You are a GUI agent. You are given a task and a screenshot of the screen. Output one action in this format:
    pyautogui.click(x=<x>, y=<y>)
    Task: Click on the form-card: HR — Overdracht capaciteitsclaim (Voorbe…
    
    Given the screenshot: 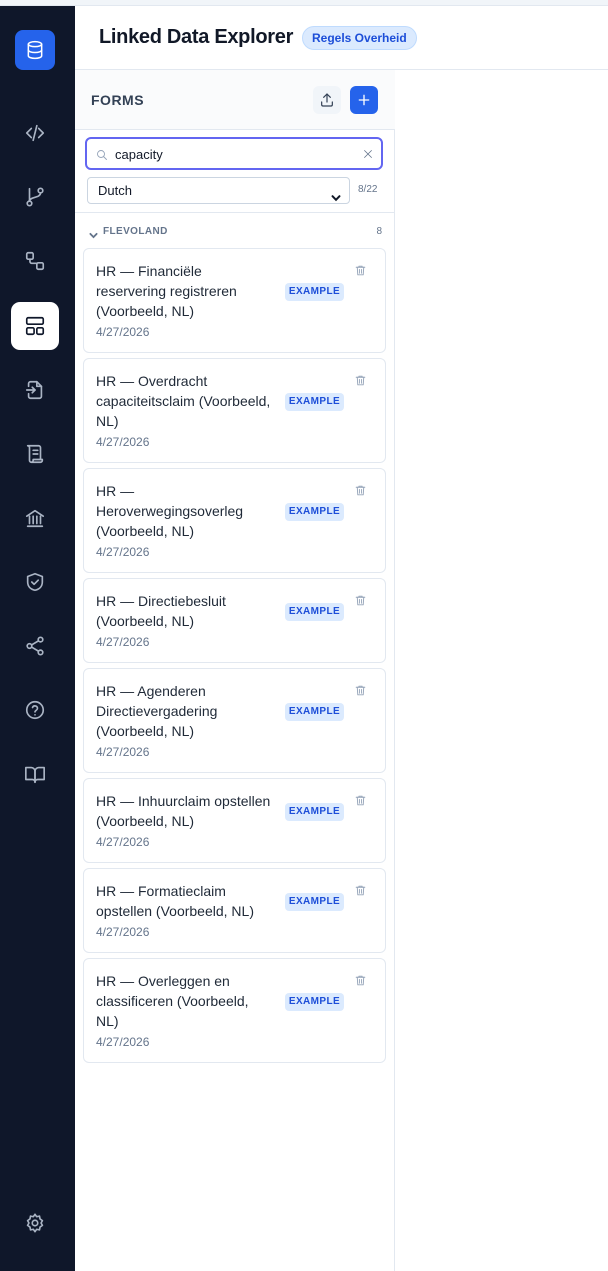 What is the action you would take?
    pyautogui.click(x=234, y=410)
    